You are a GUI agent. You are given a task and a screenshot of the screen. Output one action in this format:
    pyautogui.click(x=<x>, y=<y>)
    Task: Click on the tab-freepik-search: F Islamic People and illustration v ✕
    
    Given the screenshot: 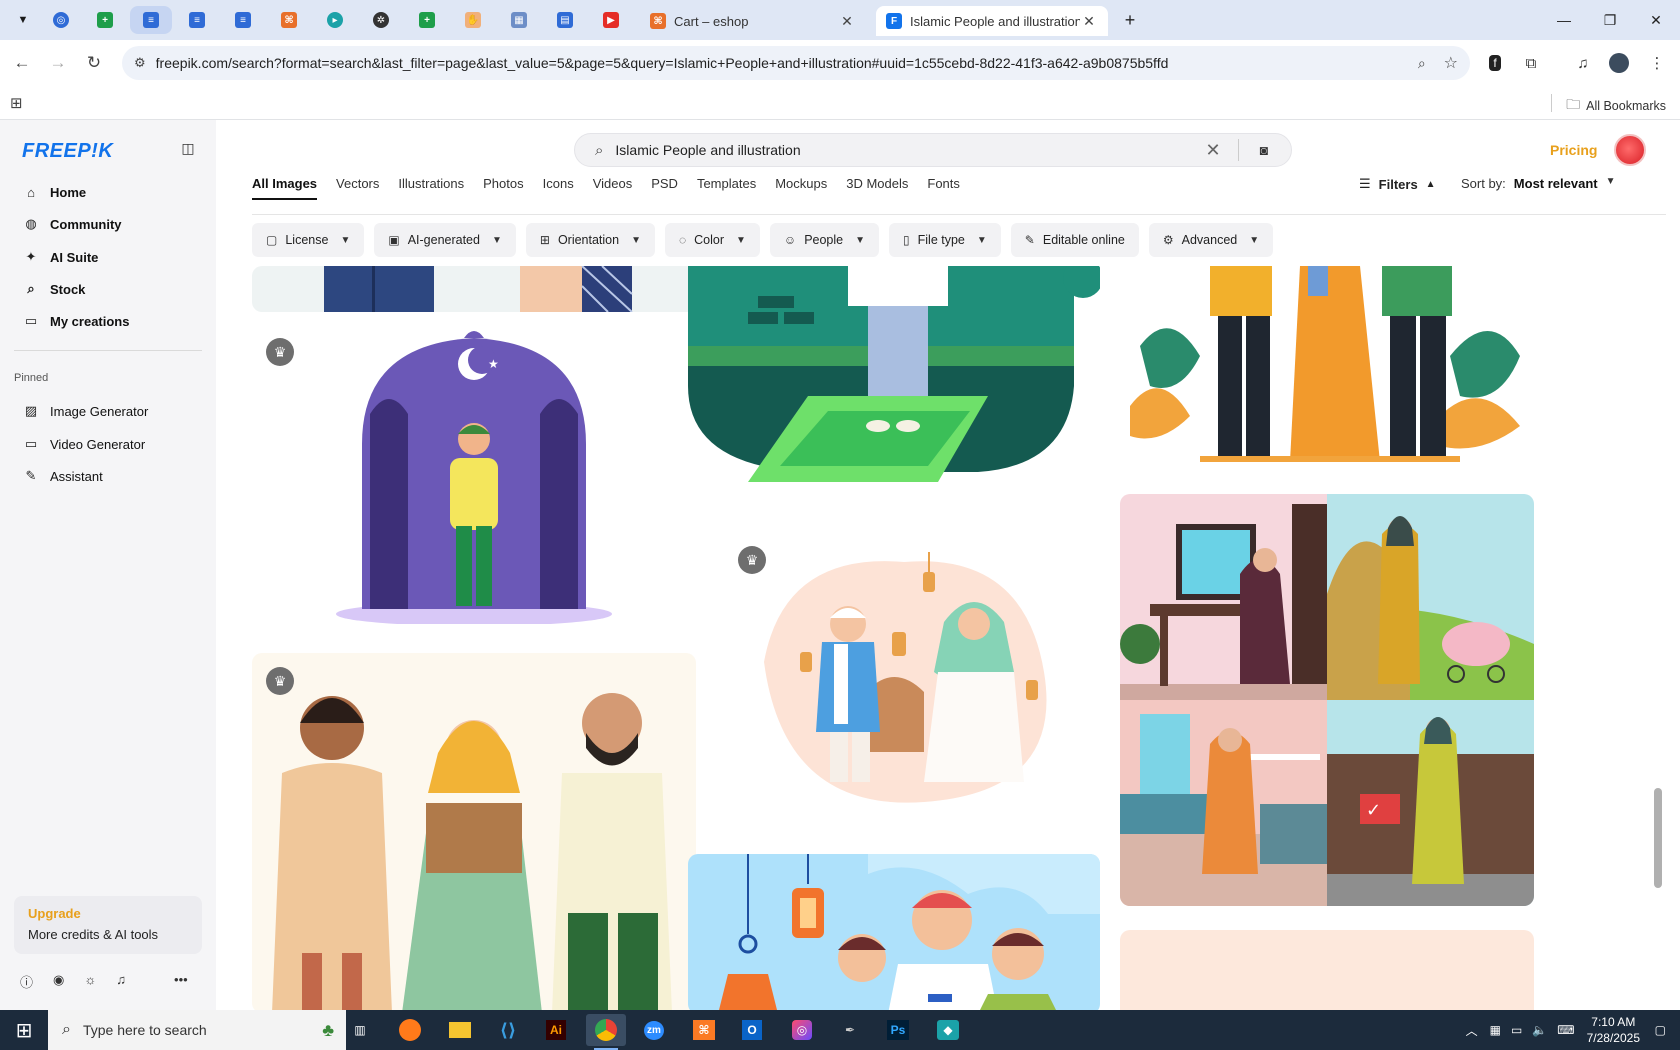 What is the action you would take?
    pyautogui.click(x=992, y=21)
    